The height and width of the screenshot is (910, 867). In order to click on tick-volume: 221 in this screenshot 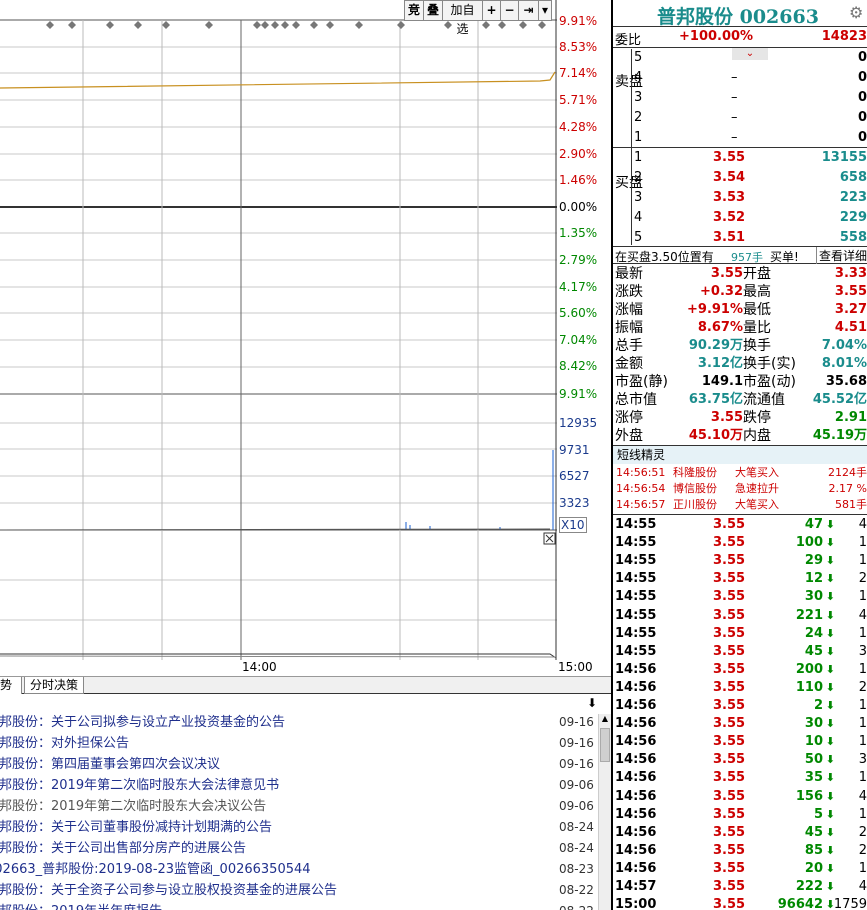, I will do `click(809, 615)`.